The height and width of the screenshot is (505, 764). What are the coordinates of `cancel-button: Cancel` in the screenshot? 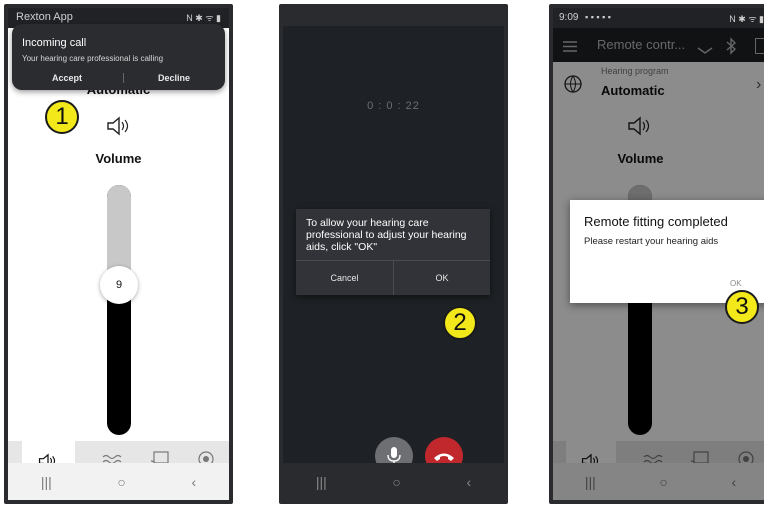 It's located at (344, 277).